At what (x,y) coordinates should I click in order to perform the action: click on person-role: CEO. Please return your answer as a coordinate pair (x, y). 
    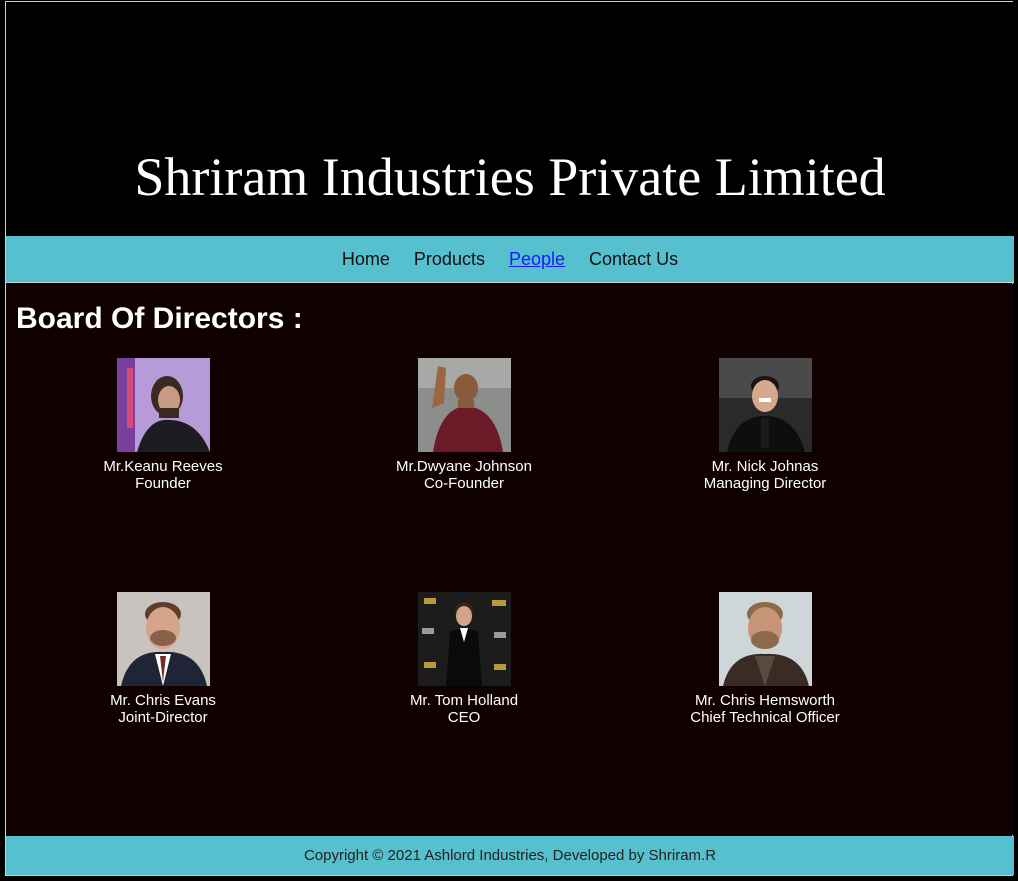
    Looking at the image, I should click on (464, 717).